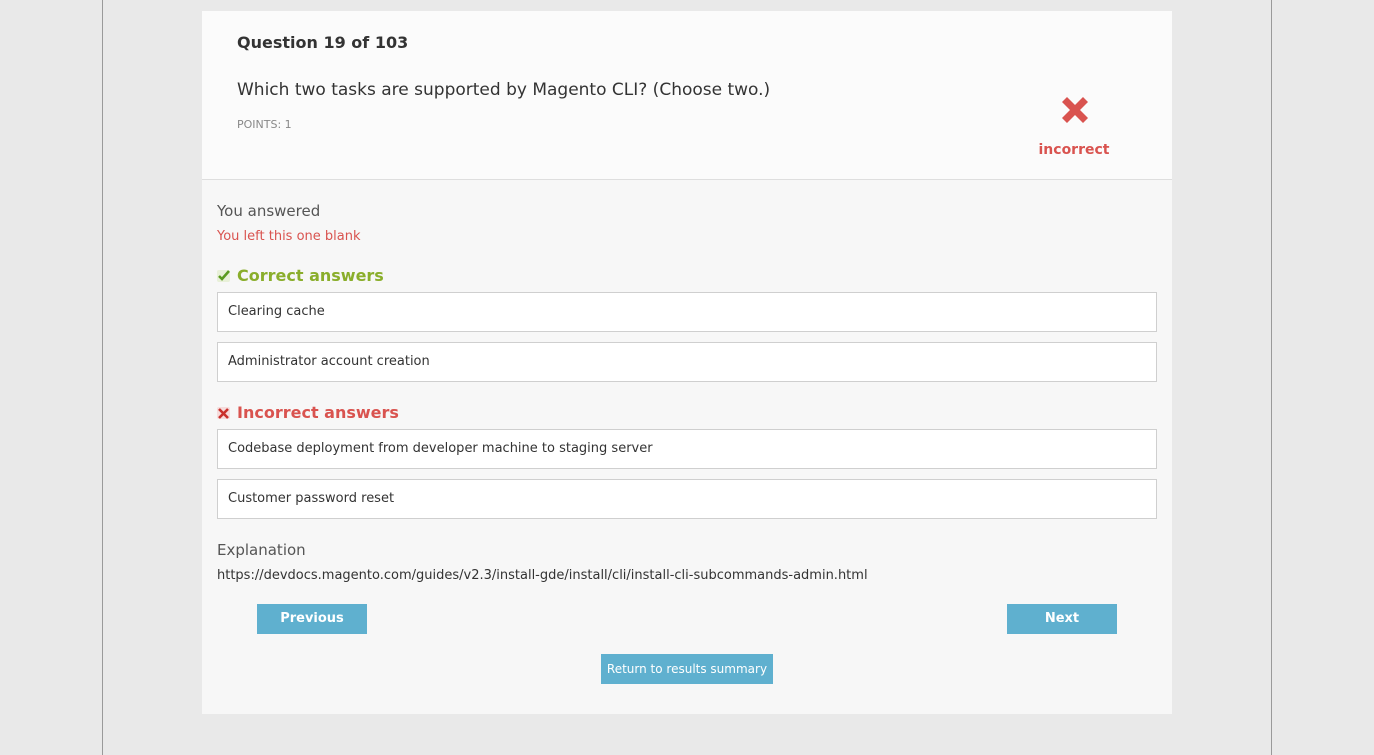 Image resolution: width=1374 pixels, height=755 pixels. Describe the element at coordinates (261, 550) in the screenshot. I see `explanation-heading: Explanation` at that location.